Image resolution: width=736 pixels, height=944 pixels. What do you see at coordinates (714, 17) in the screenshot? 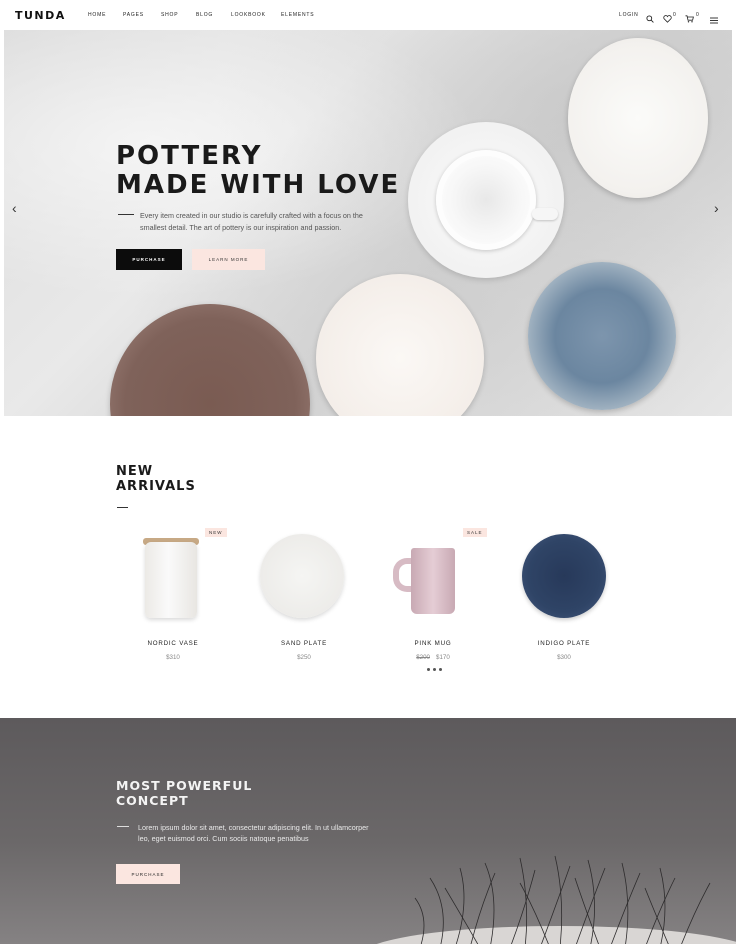
I see `hamburger-menu-icon` at bounding box center [714, 17].